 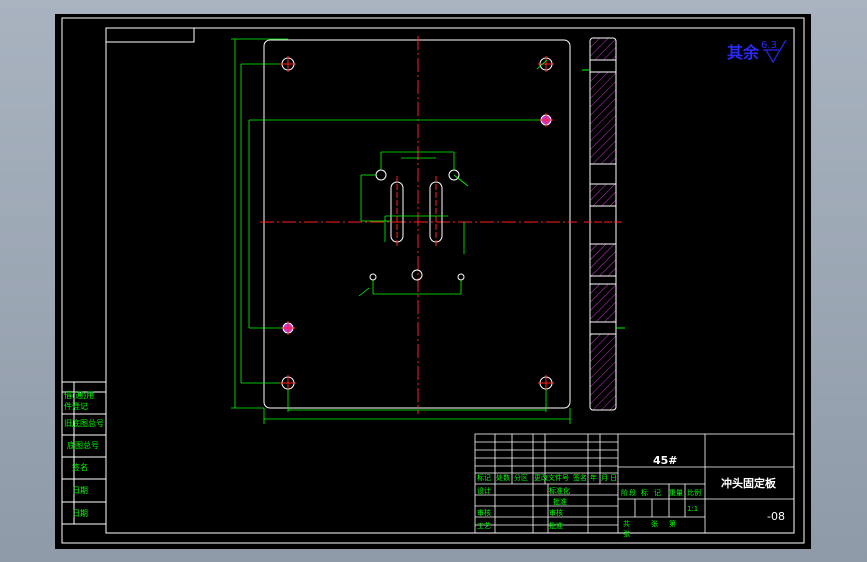 I want to click on stamp-row-3: 底图总号, so click(x=83, y=445).